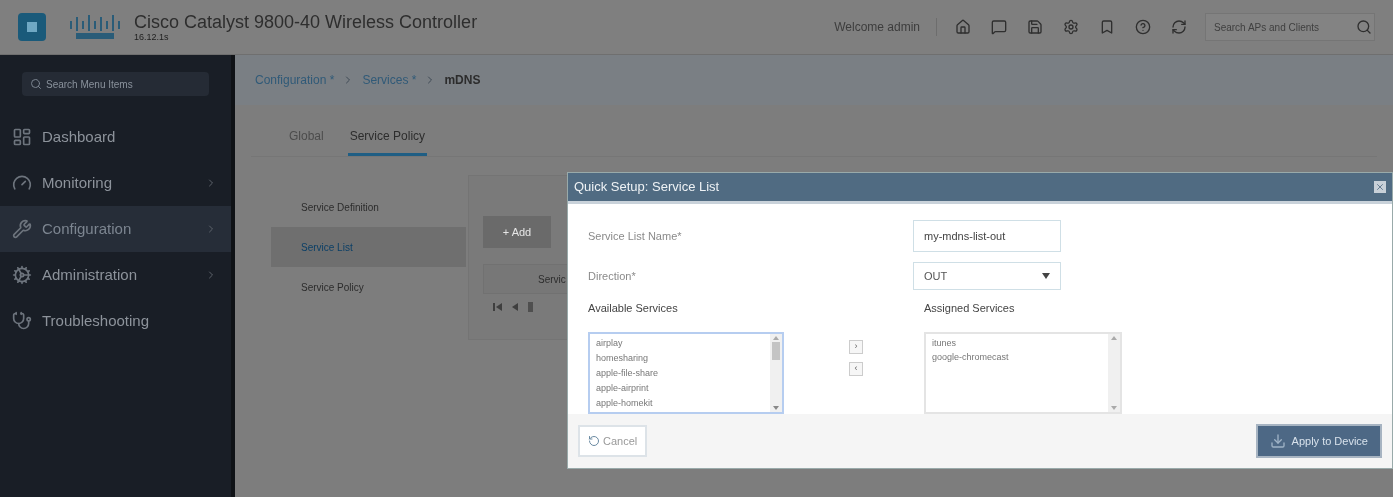  I want to click on list-option: airplay, so click(683, 343).